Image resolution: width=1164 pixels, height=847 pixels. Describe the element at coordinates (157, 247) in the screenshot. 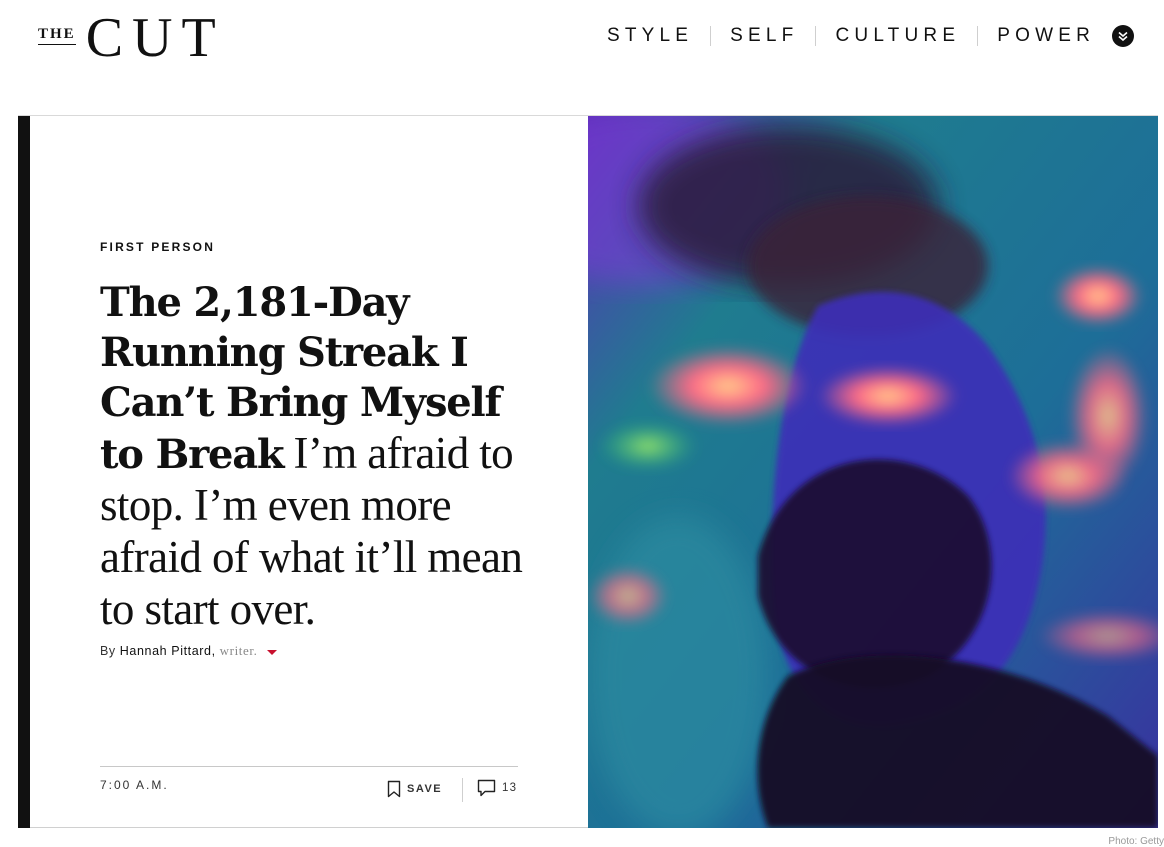

I see `rubric: FIRST PERSON` at that location.